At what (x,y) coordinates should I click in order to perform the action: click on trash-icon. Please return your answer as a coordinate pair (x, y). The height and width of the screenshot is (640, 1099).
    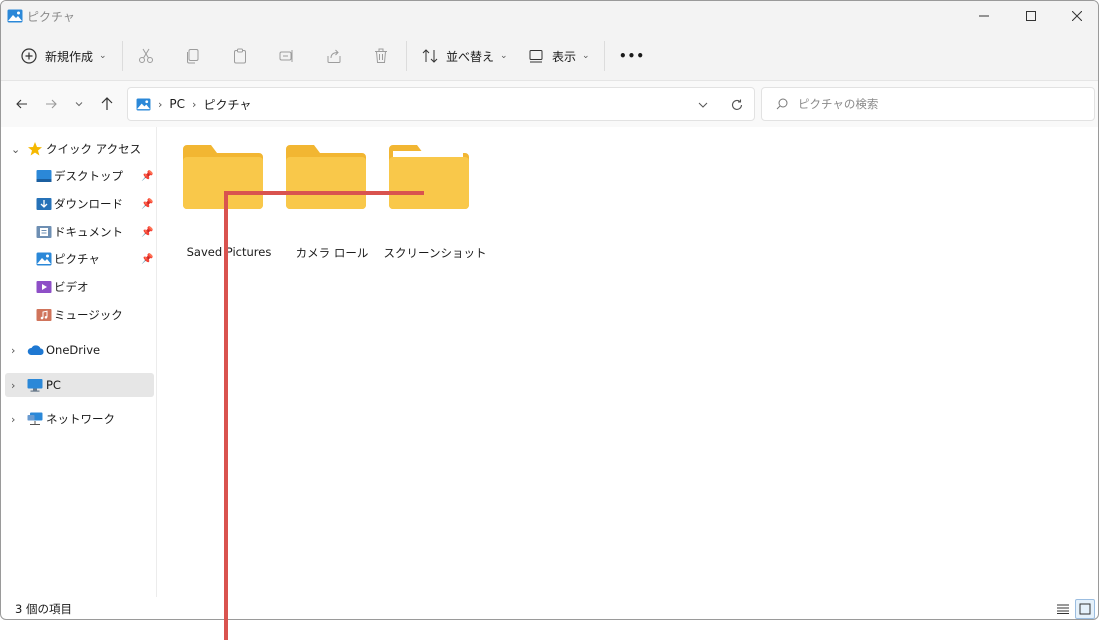
    Looking at the image, I should click on (381, 55).